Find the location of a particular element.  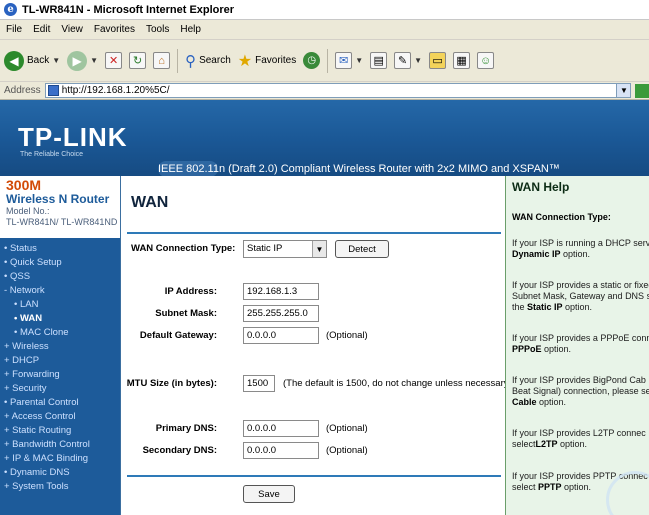

print-icon: ▤ is located at coordinates (379, 60).